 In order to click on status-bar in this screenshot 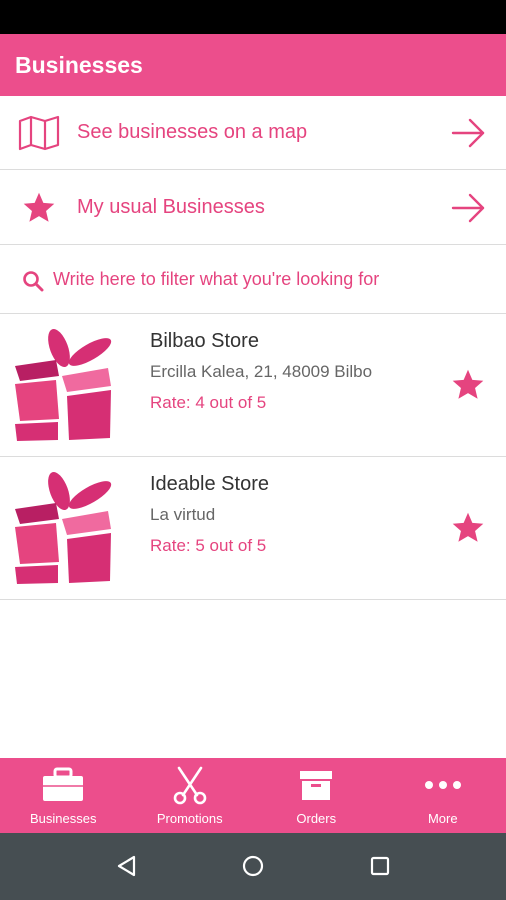, I will do `click(253, 17)`.